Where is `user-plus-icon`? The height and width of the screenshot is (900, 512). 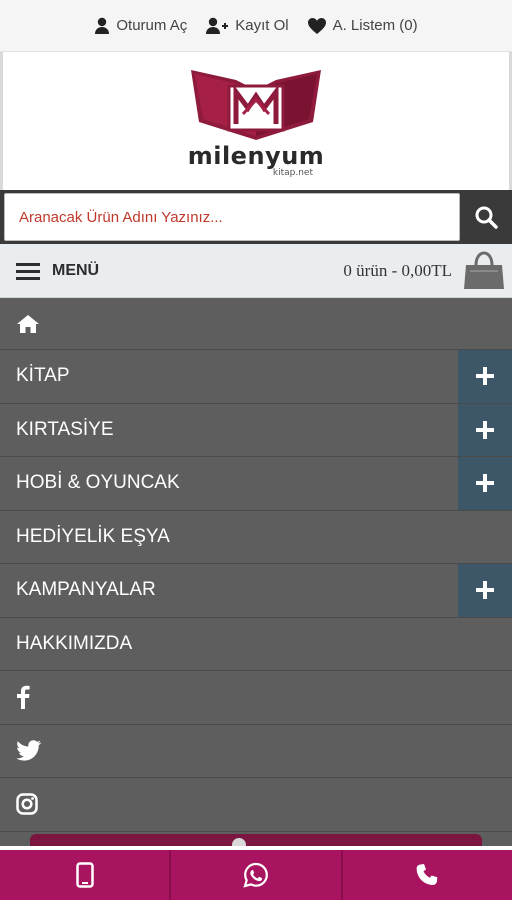 user-plus-icon is located at coordinates (217, 25).